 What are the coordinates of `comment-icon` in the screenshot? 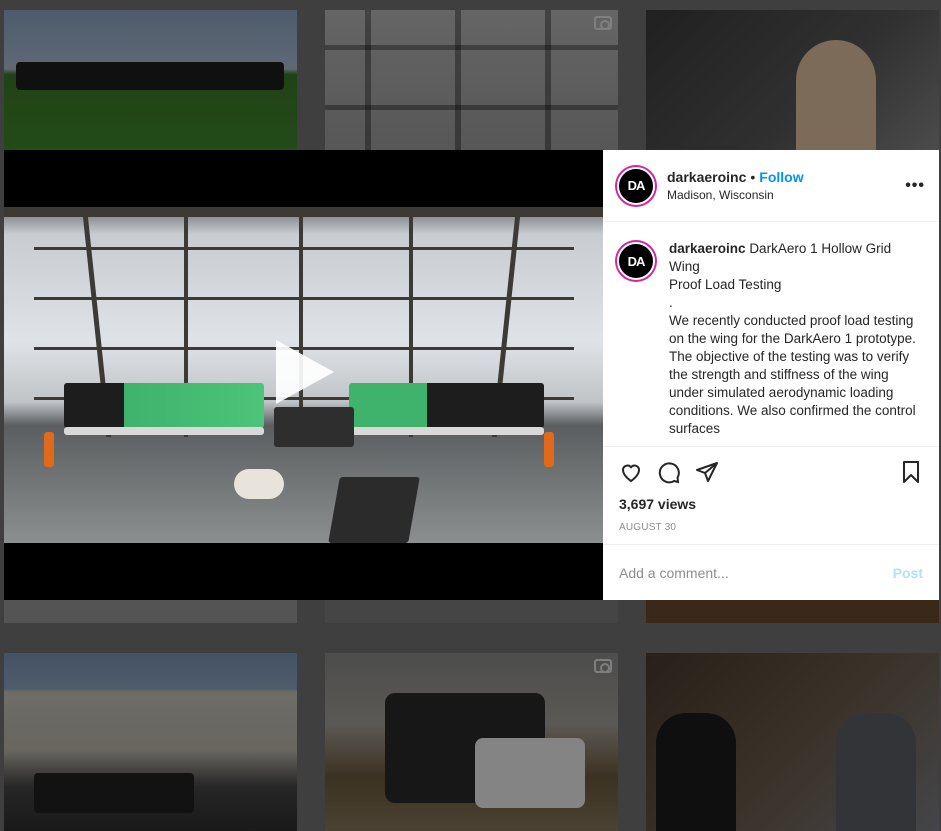 It's located at (669, 472).